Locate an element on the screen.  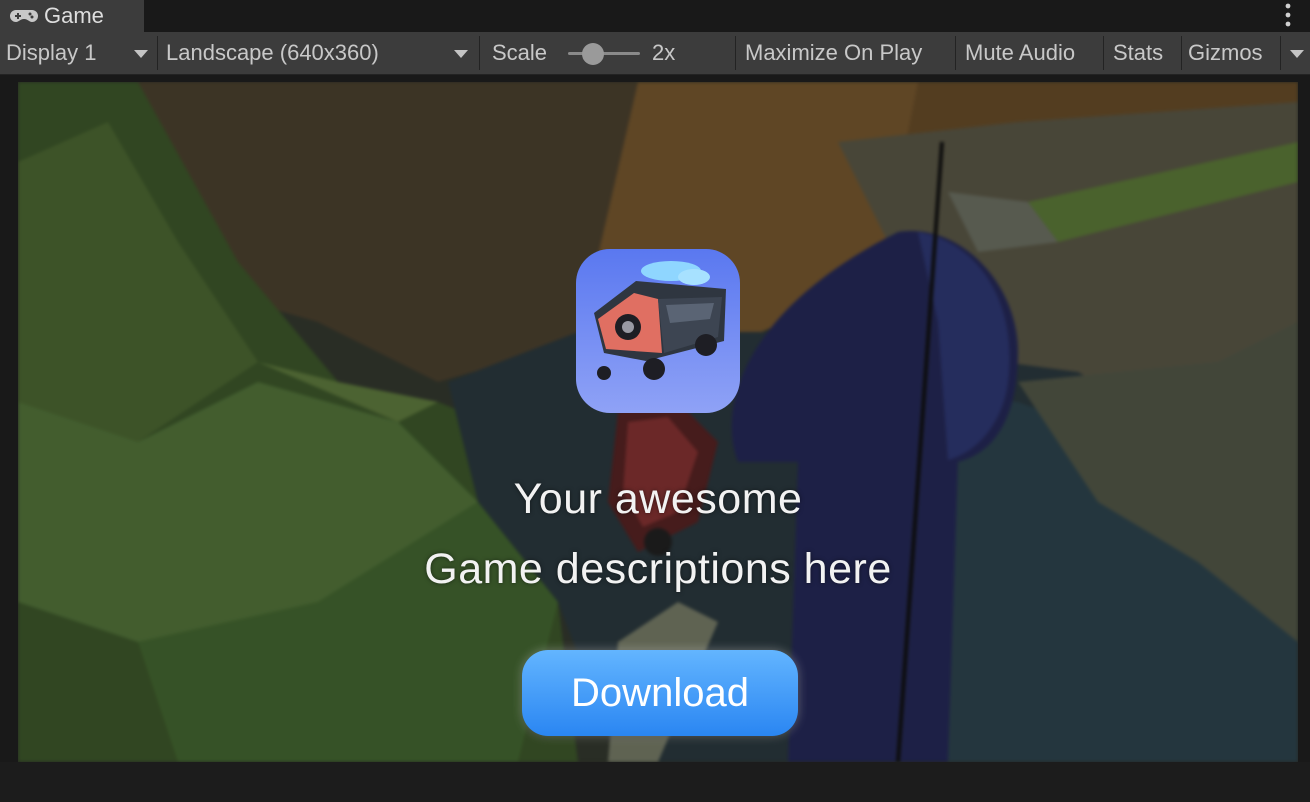
game-app-icon is located at coordinates (658, 331).